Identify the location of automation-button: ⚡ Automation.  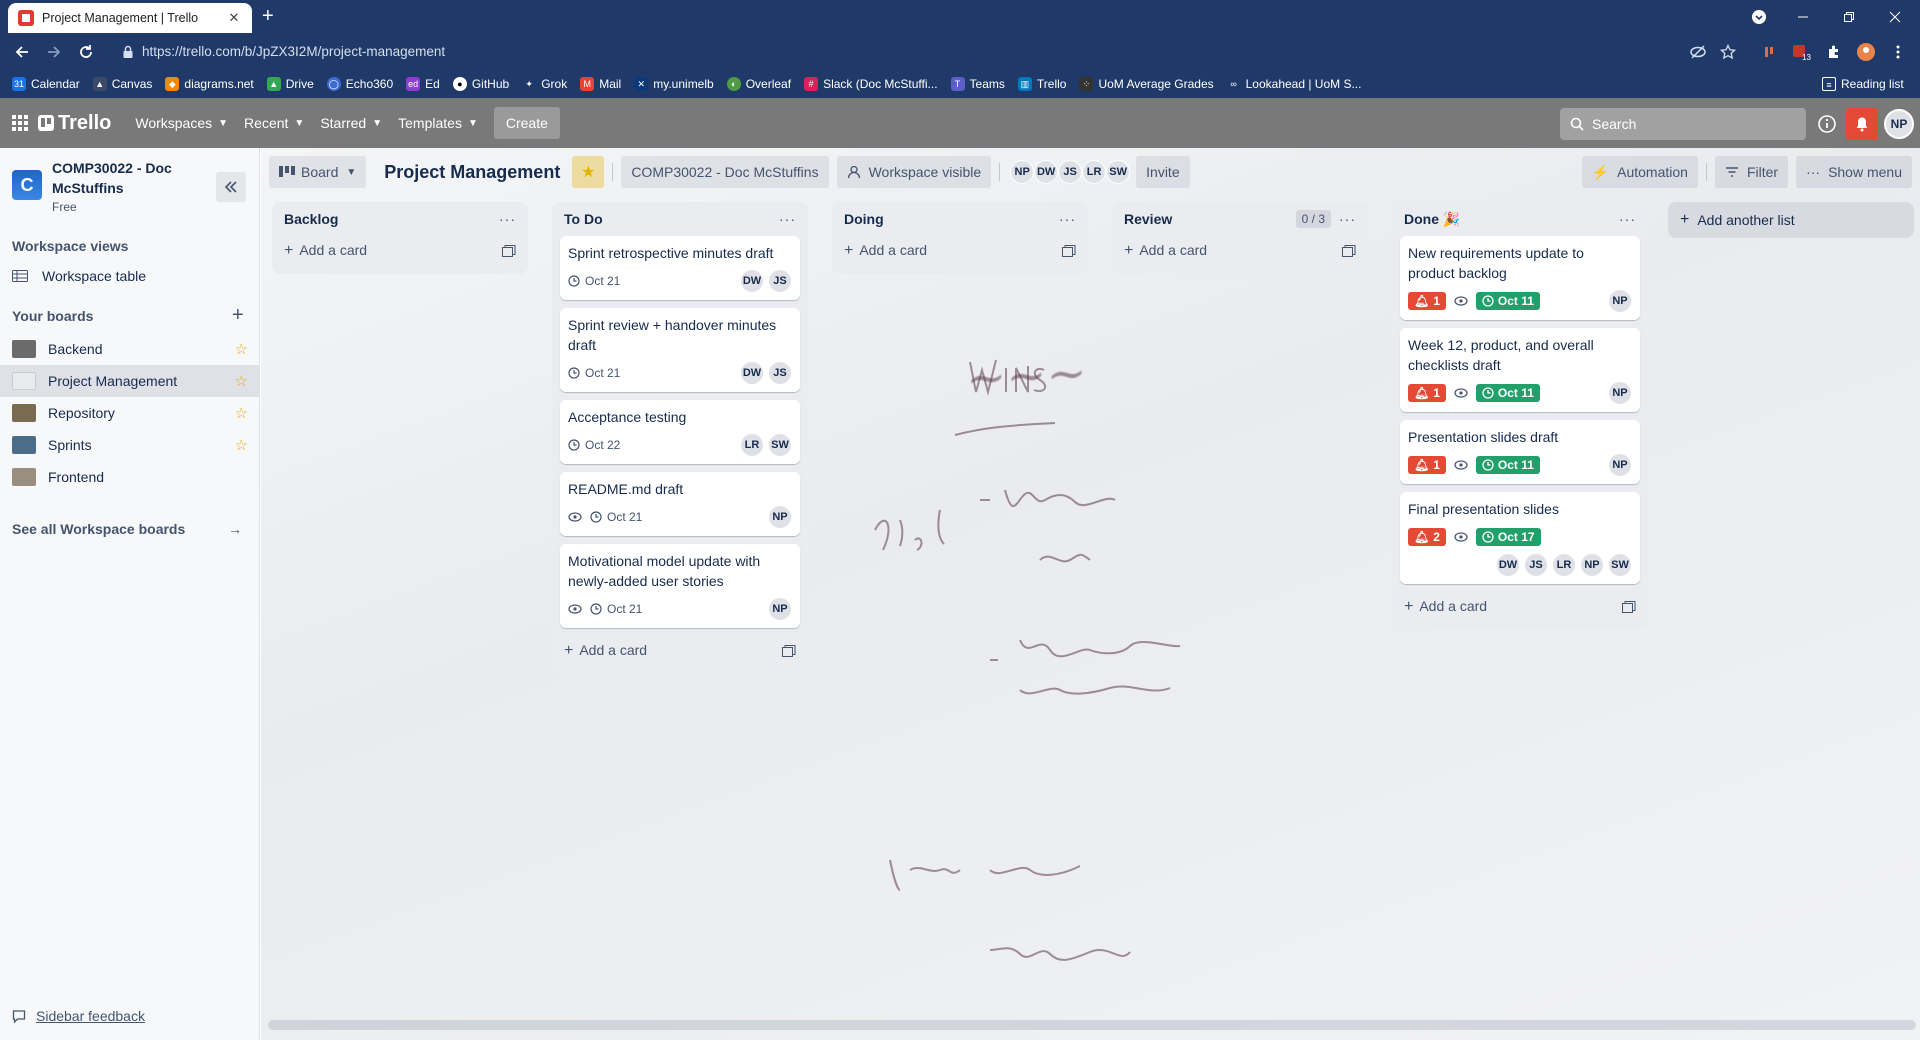
(1639, 172).